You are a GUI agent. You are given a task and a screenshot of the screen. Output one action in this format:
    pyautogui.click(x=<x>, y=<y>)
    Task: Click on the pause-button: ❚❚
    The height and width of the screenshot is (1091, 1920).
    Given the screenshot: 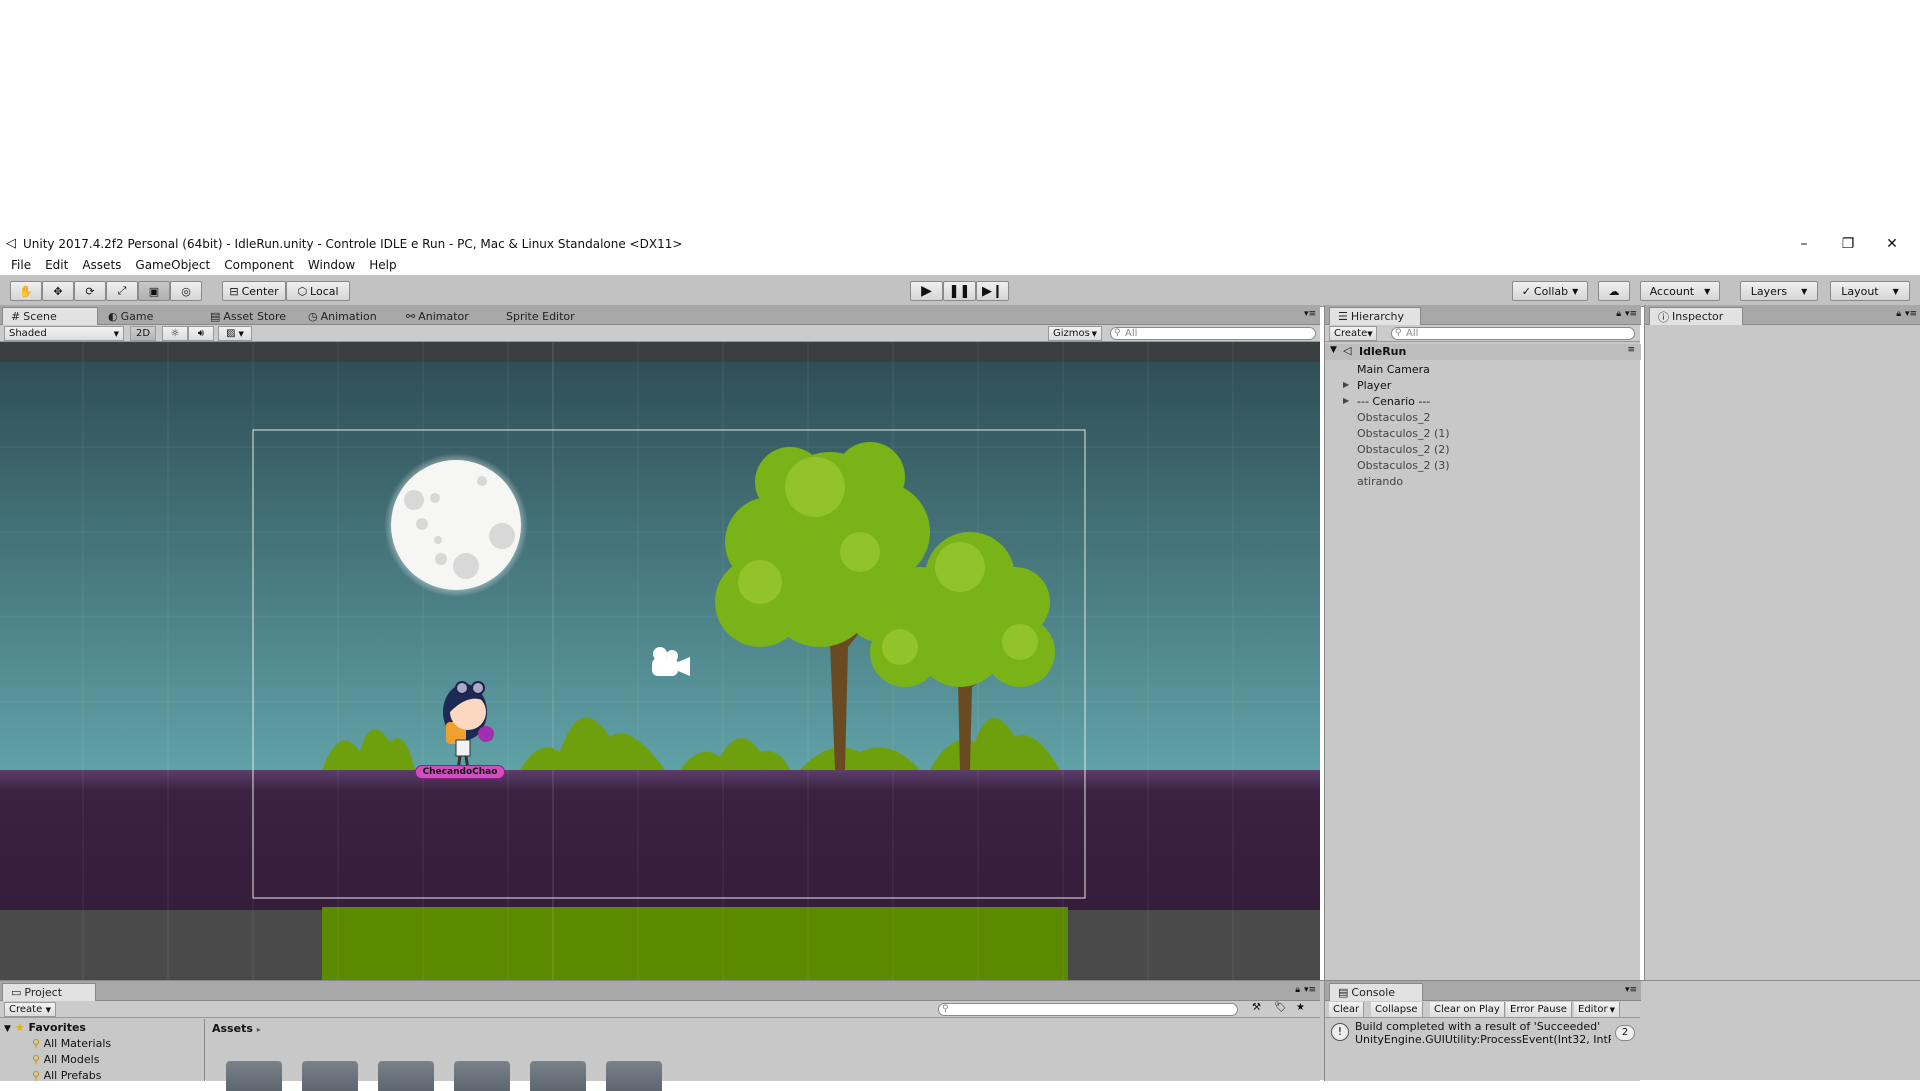 What is the action you would take?
    pyautogui.click(x=959, y=291)
    